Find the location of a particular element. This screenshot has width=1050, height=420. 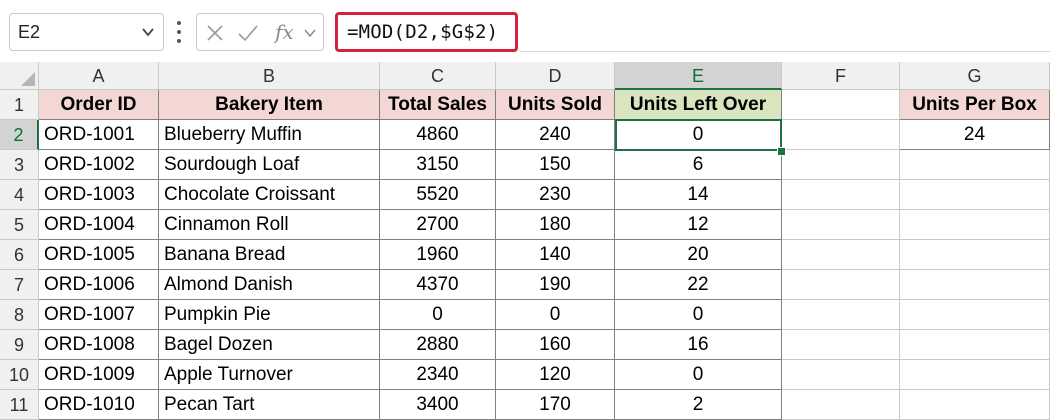

table-cell: 22 is located at coordinates (698, 285).